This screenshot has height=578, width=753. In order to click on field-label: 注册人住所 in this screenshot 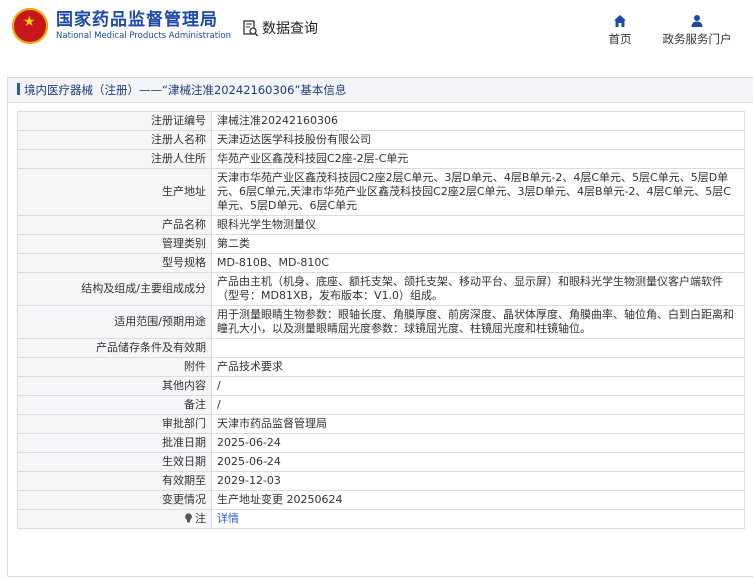, I will do `click(114, 159)`.